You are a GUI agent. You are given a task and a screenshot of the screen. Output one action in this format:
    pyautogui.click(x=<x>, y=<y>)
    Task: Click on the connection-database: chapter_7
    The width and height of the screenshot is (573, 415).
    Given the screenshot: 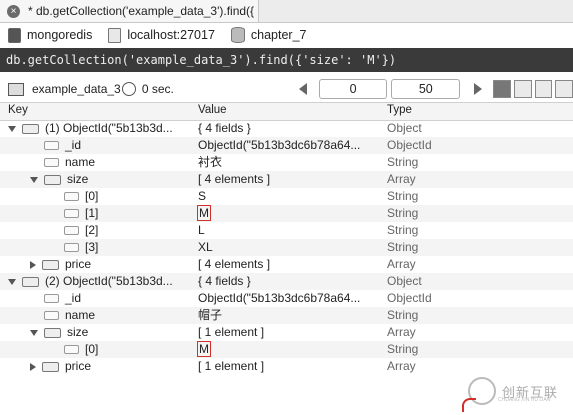 What is the action you would take?
    pyautogui.click(x=268, y=35)
    